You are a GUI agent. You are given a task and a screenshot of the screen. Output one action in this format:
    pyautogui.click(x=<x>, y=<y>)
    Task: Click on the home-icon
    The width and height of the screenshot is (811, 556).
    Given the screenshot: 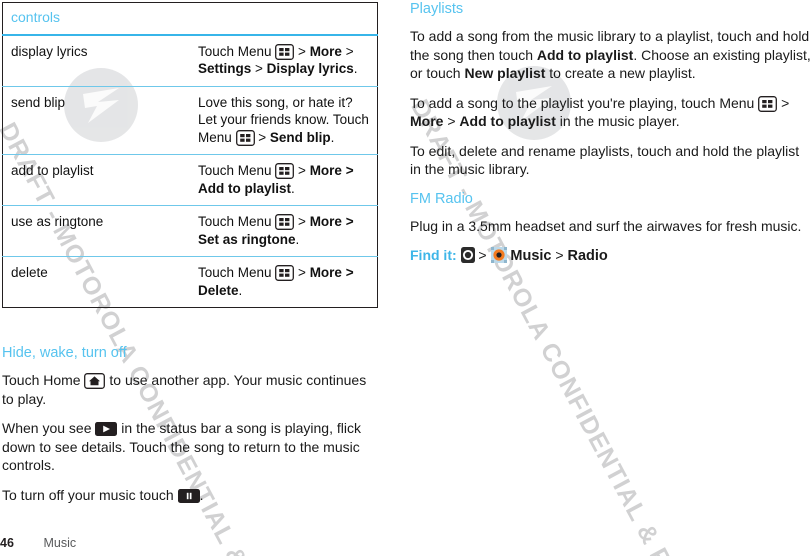 What is the action you would take?
    pyautogui.click(x=95, y=381)
    